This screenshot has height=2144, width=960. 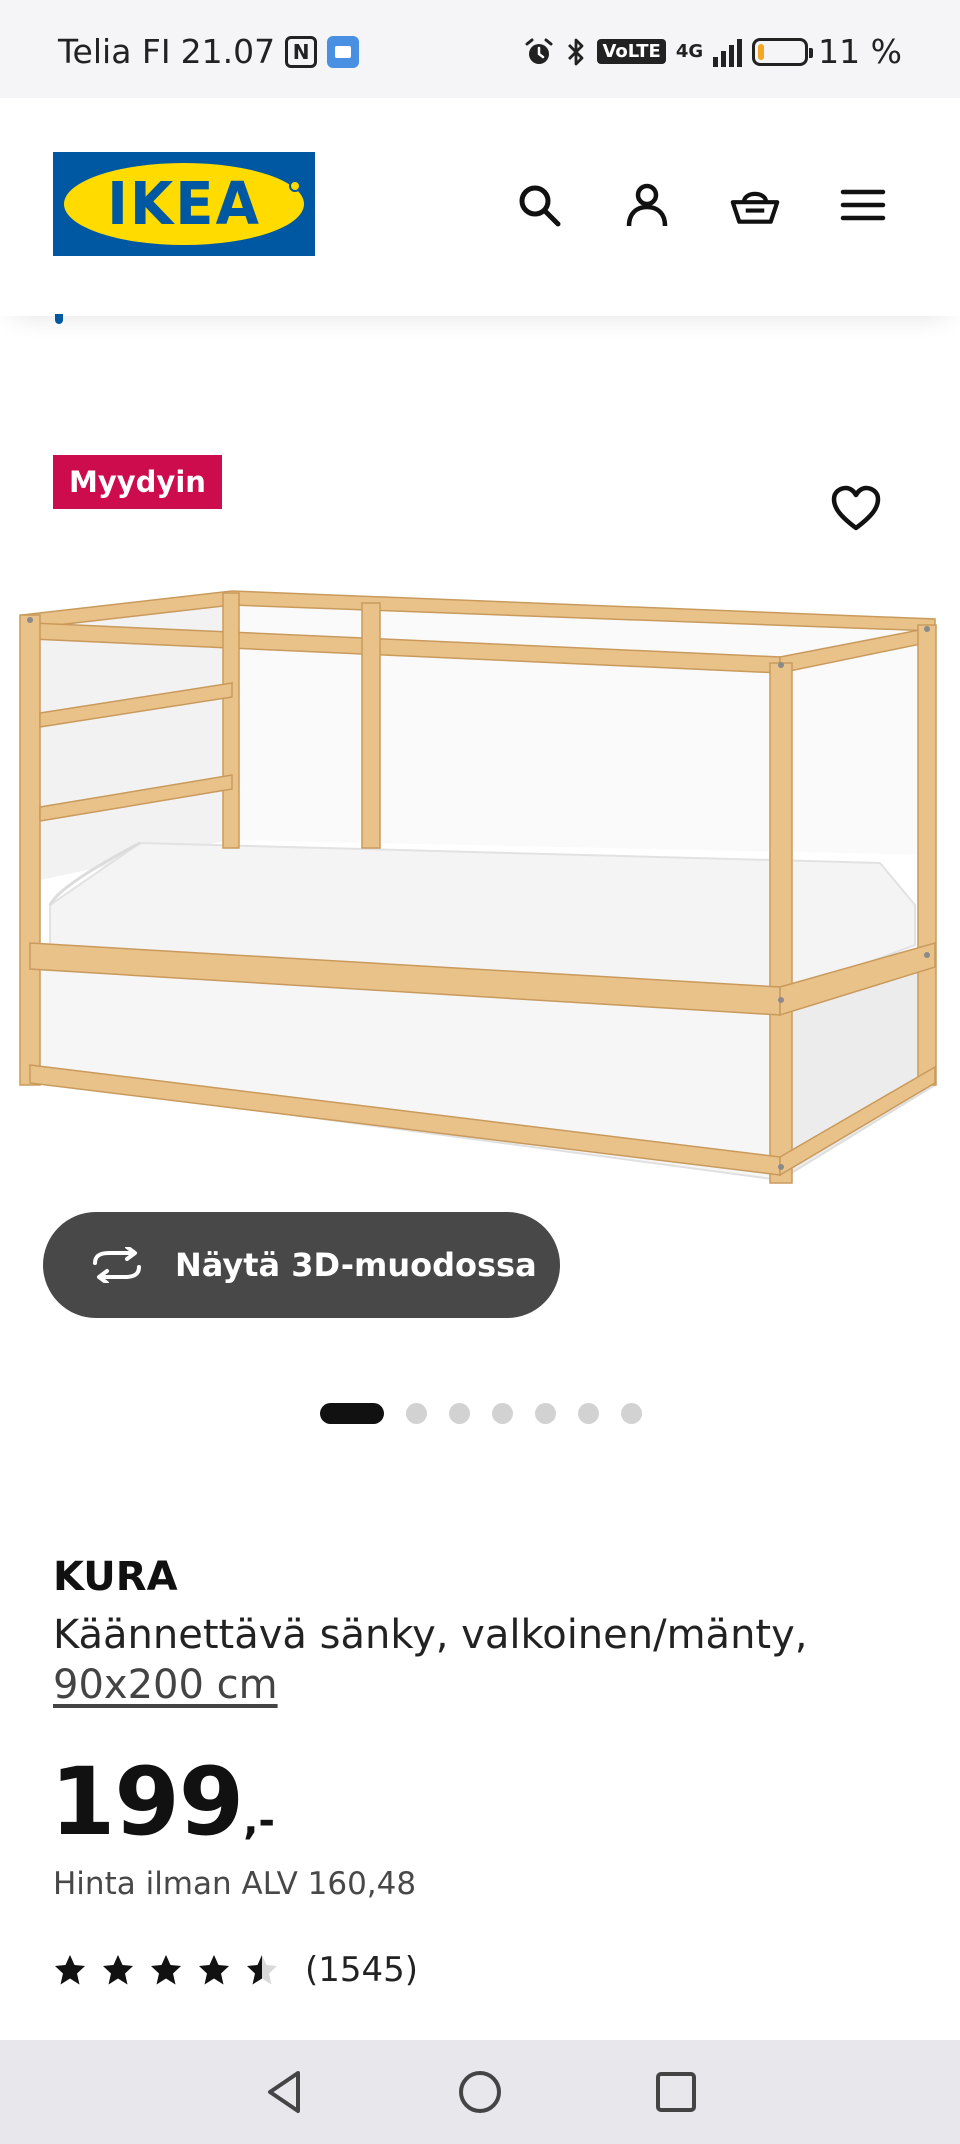 What do you see at coordinates (701, 205) in the screenshot?
I see `header-actions` at bounding box center [701, 205].